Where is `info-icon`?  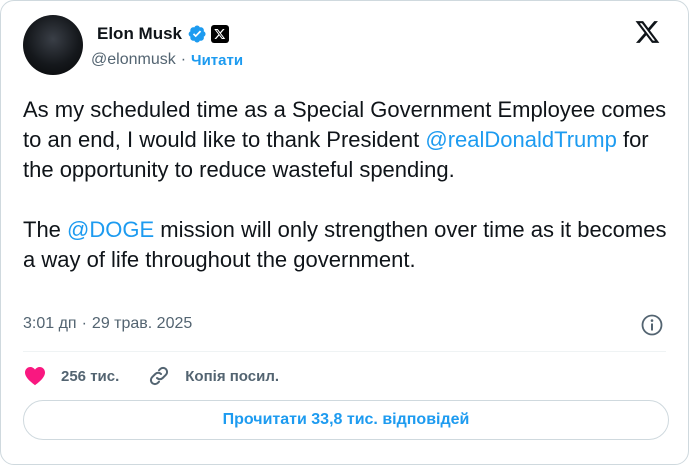 info-icon is located at coordinates (652, 325).